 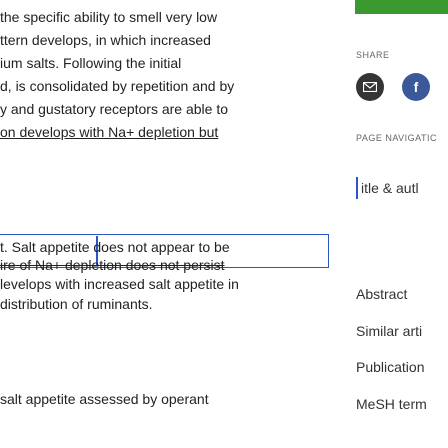 I want to click on section-heading: salt appetite assessed by operant, so click(x=104, y=399).